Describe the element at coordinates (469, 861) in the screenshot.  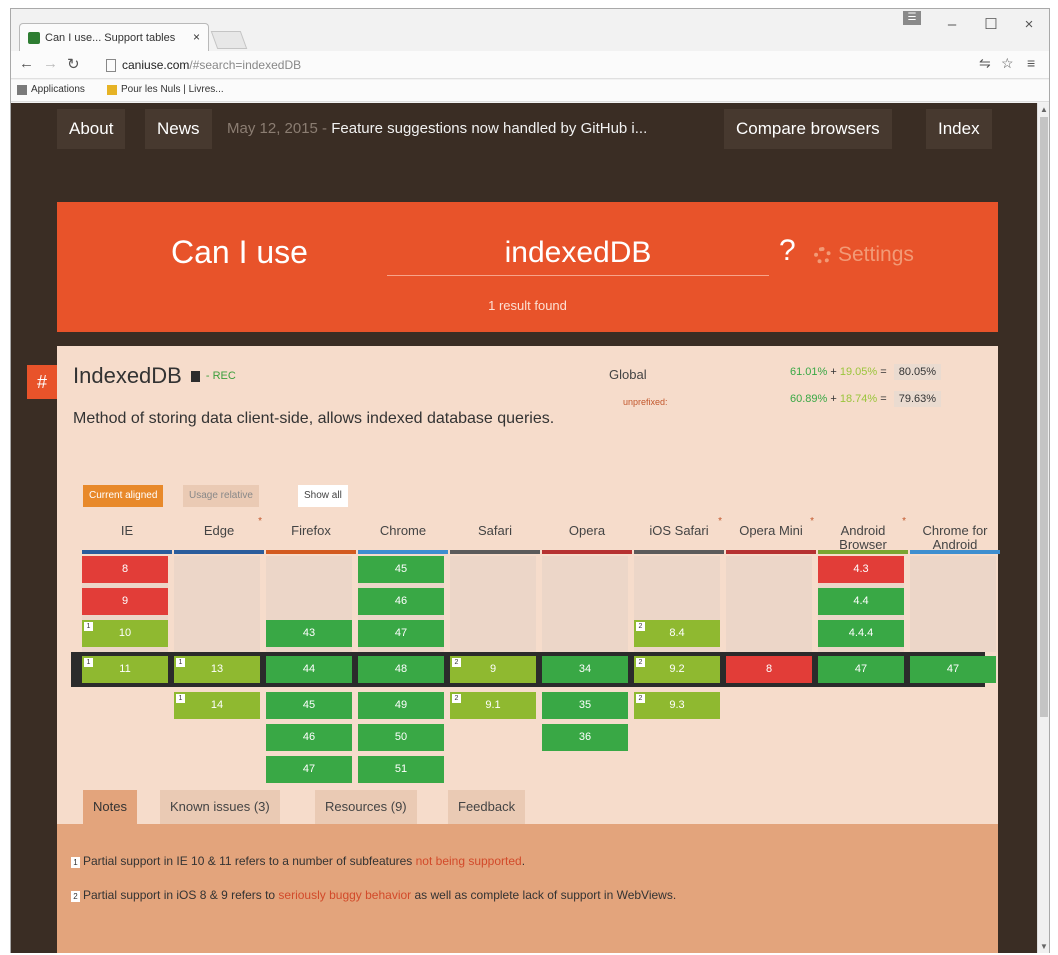
I see `note-link: not being supported` at that location.